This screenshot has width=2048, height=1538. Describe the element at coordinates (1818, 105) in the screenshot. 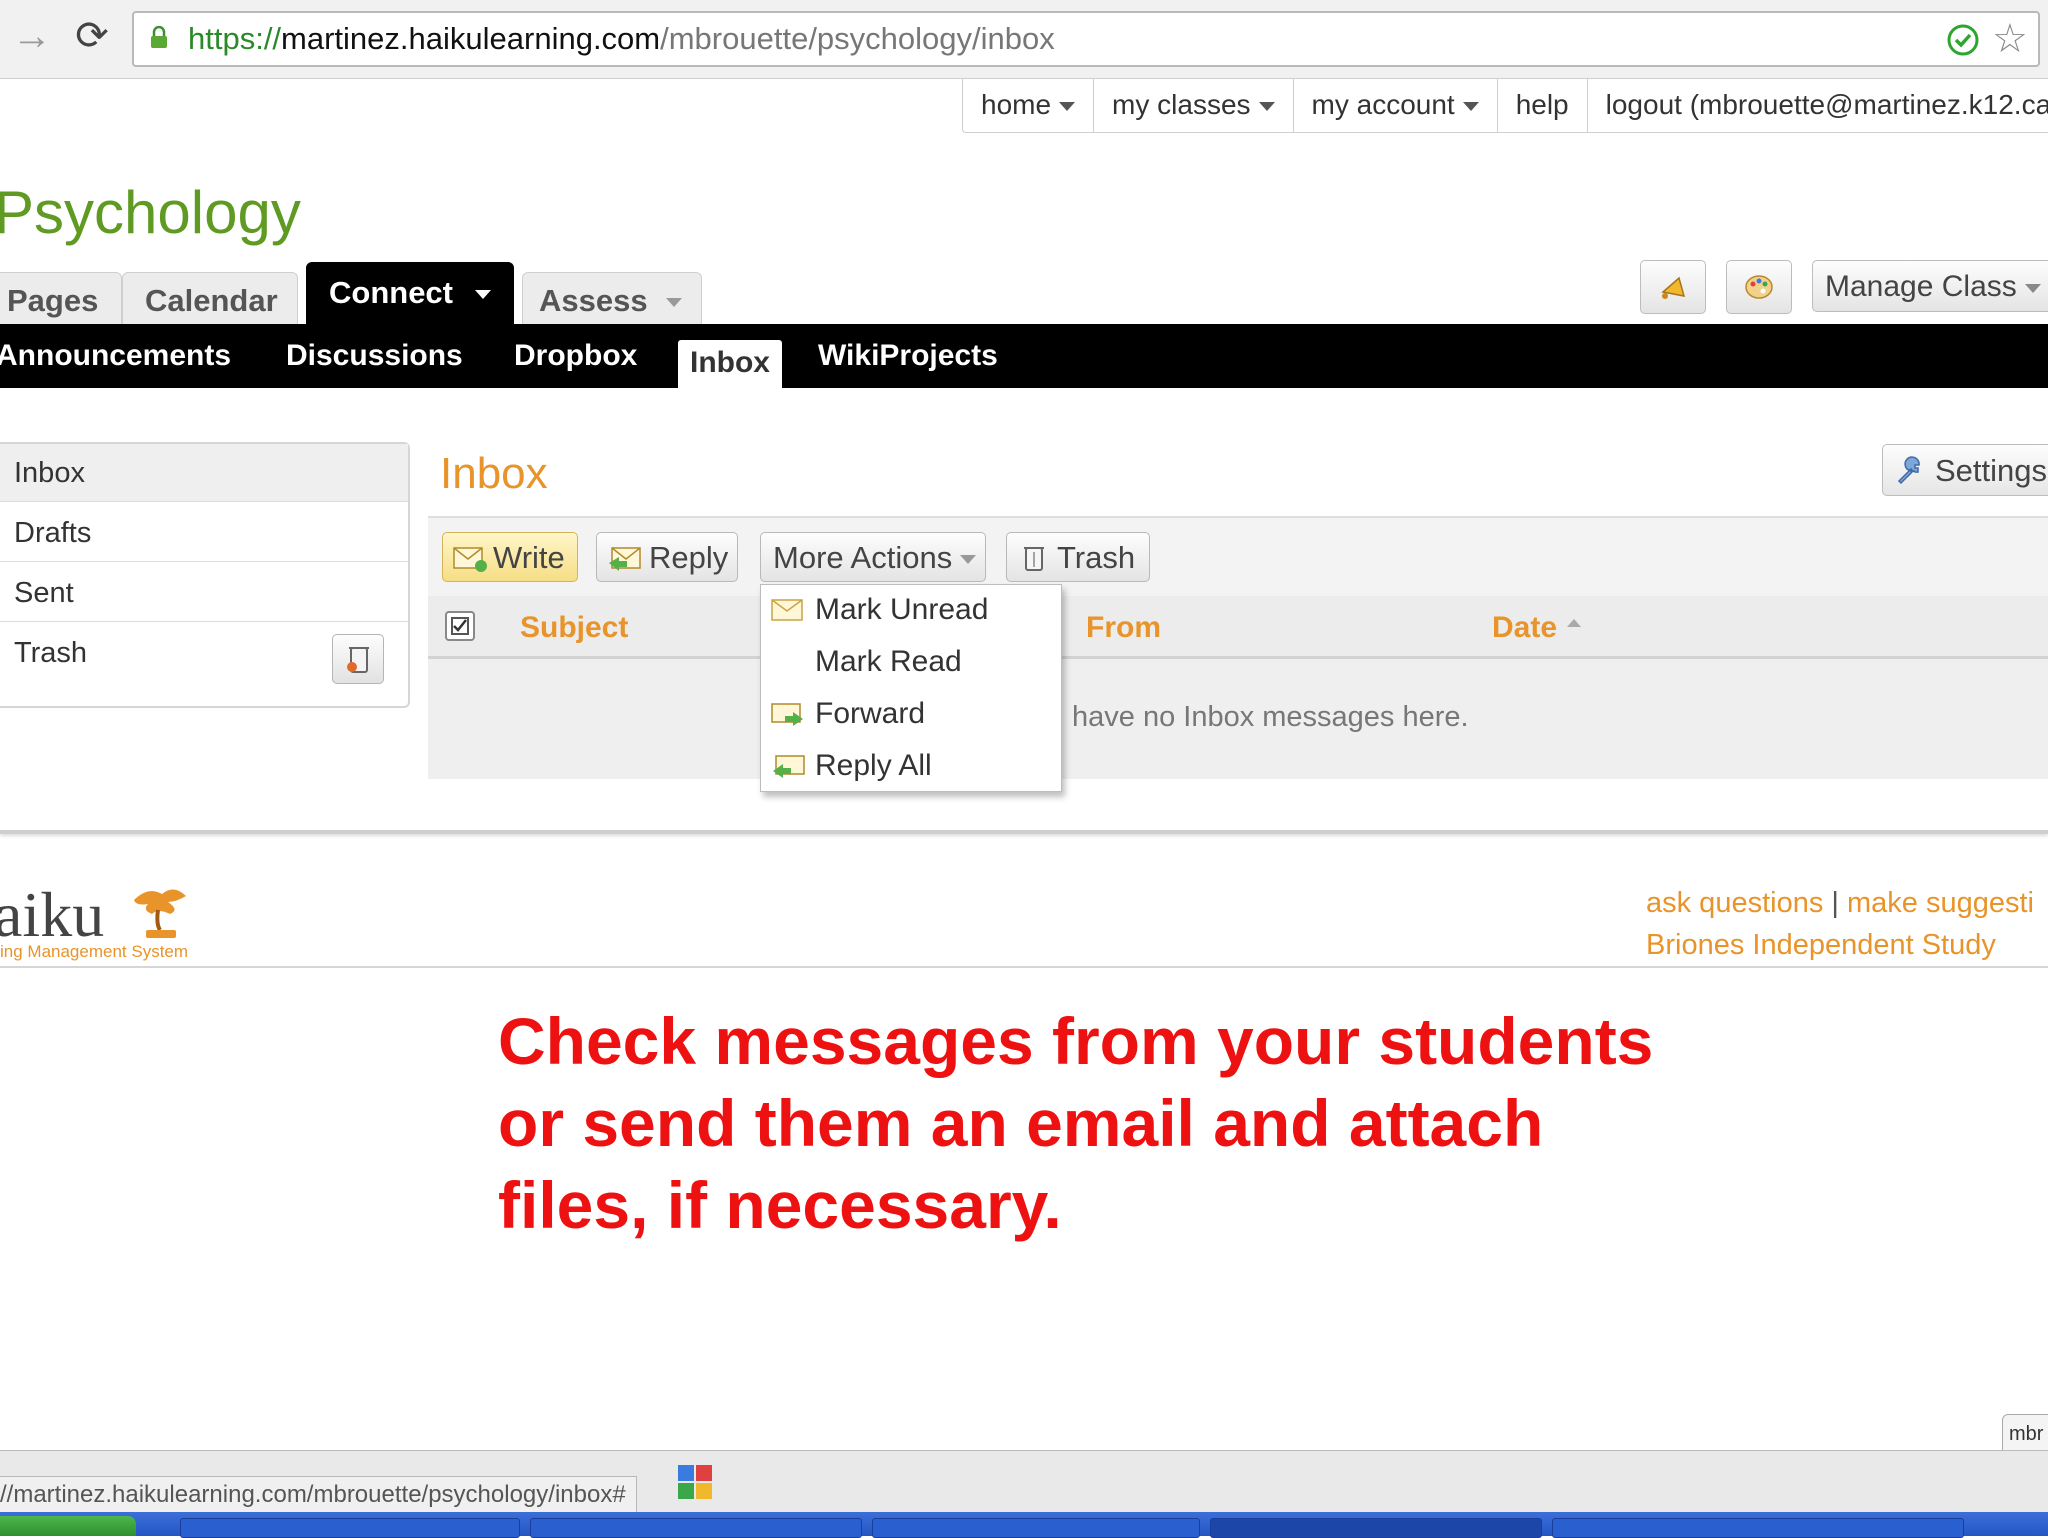

I see `logout-link: logout (mbrouette@martinez.k12.ca.u` at that location.